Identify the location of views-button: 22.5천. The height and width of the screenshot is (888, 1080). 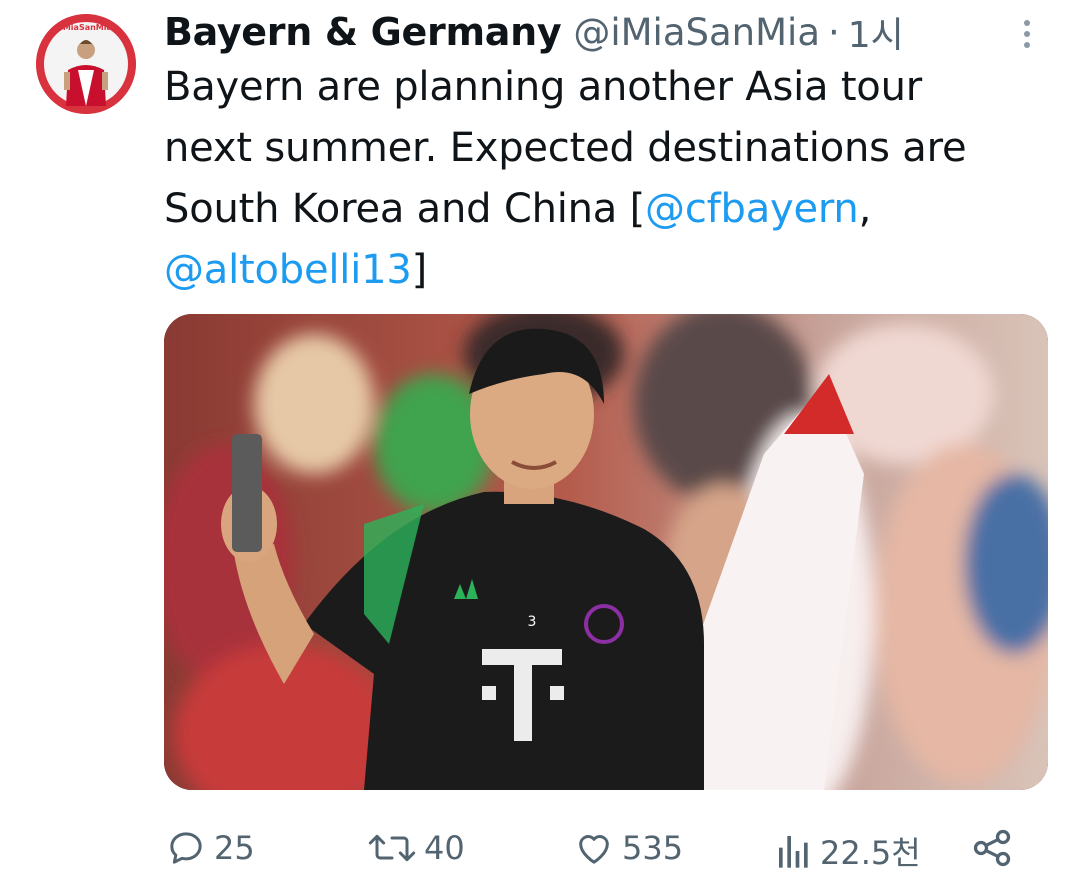
(848, 851).